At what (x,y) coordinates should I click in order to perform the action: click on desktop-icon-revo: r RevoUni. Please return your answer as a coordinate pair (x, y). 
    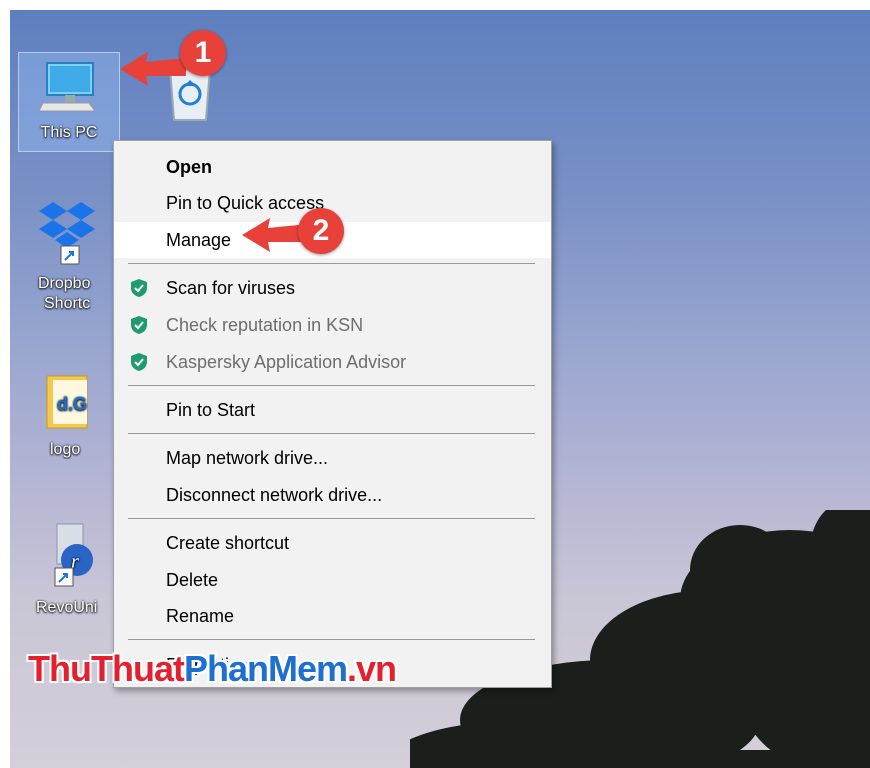
    Looking at the image, I should click on (70, 570).